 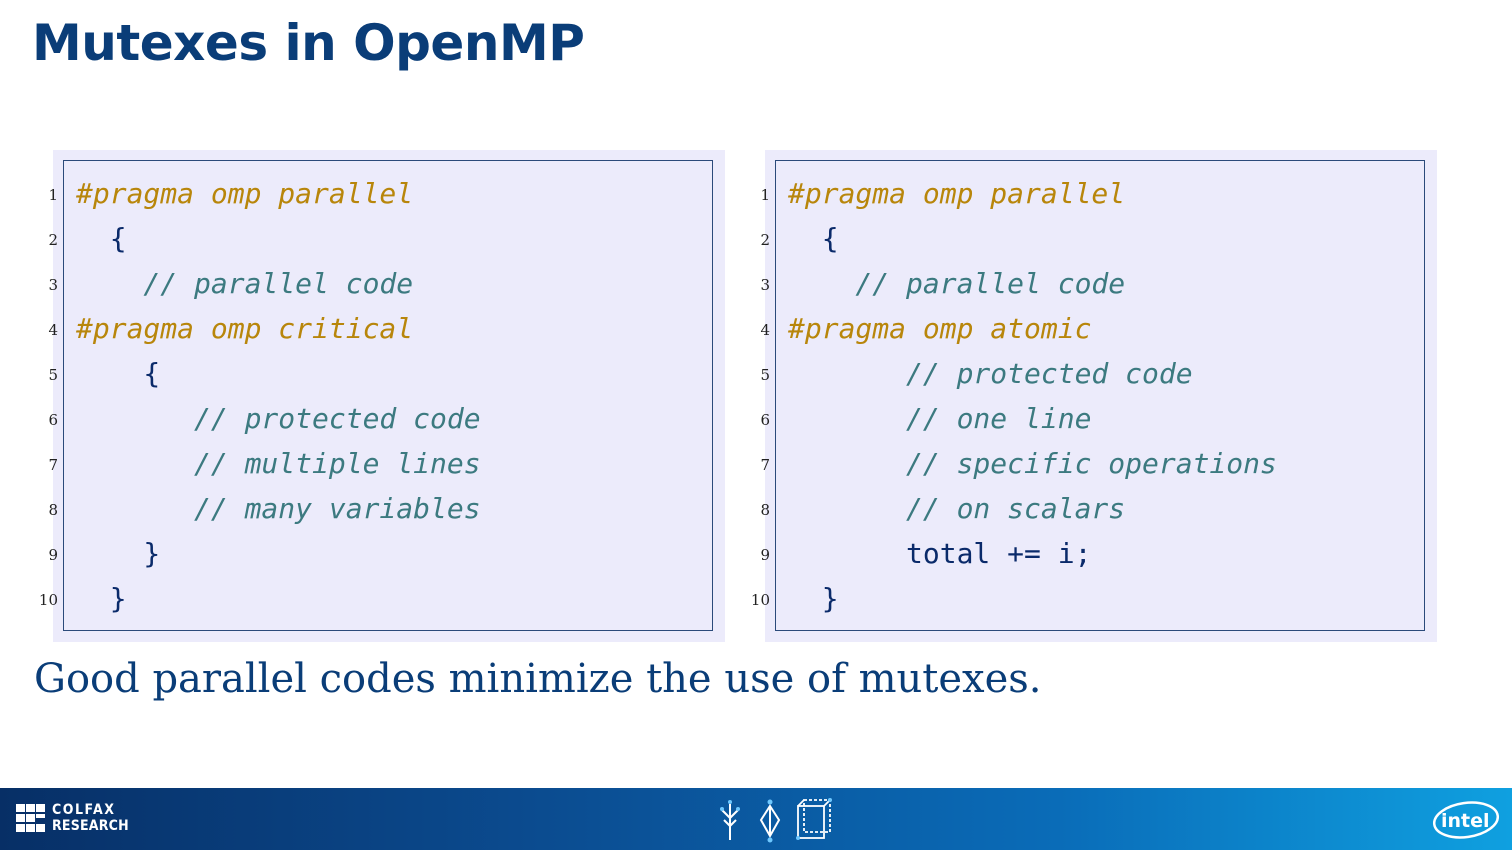 I want to click on diamond-icon, so click(x=770, y=821).